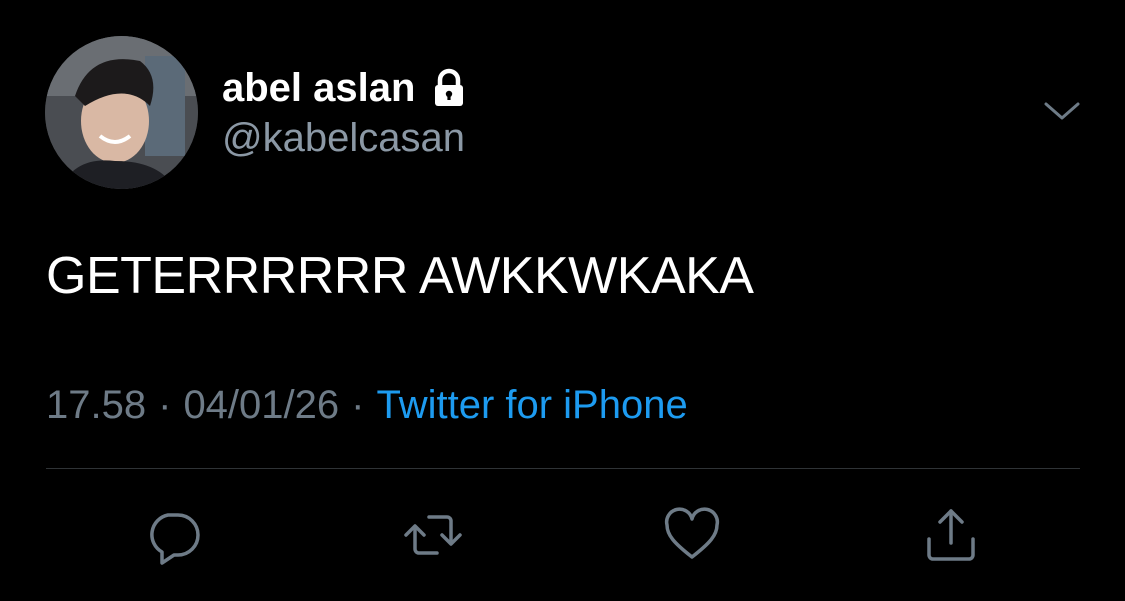  What do you see at coordinates (563, 468) in the screenshot?
I see `divider` at bounding box center [563, 468].